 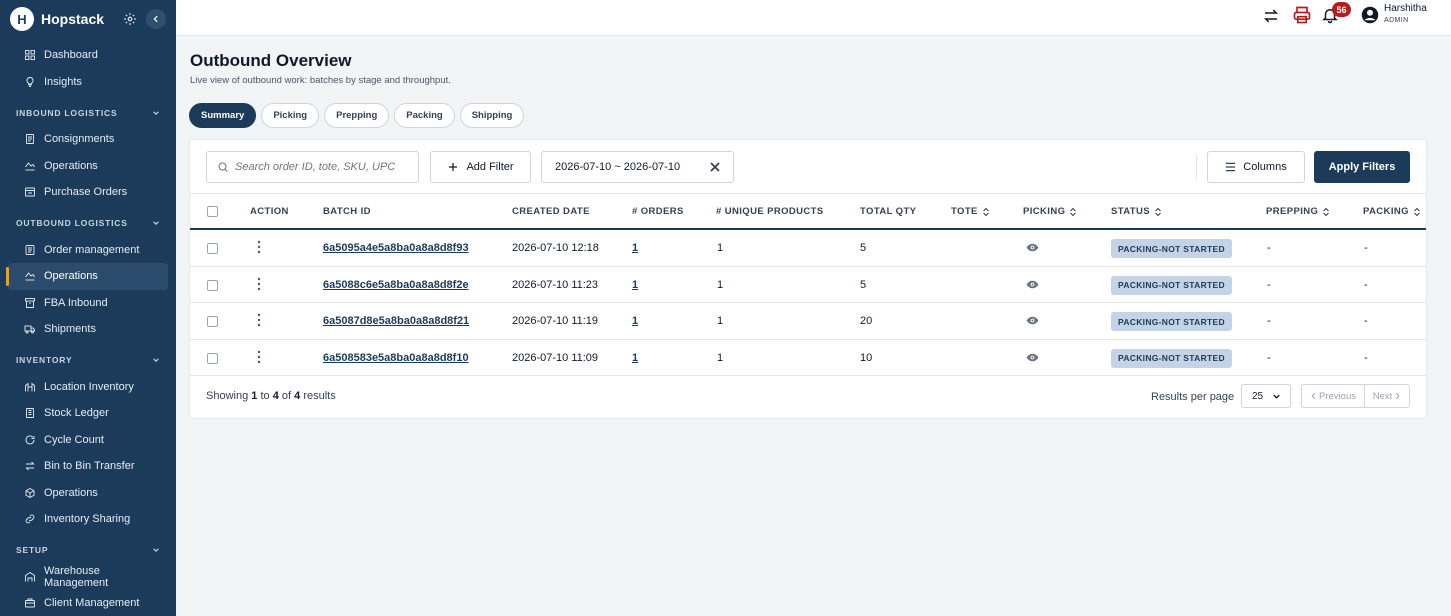 I want to click on tab-packing: Packing, so click(x=424, y=115).